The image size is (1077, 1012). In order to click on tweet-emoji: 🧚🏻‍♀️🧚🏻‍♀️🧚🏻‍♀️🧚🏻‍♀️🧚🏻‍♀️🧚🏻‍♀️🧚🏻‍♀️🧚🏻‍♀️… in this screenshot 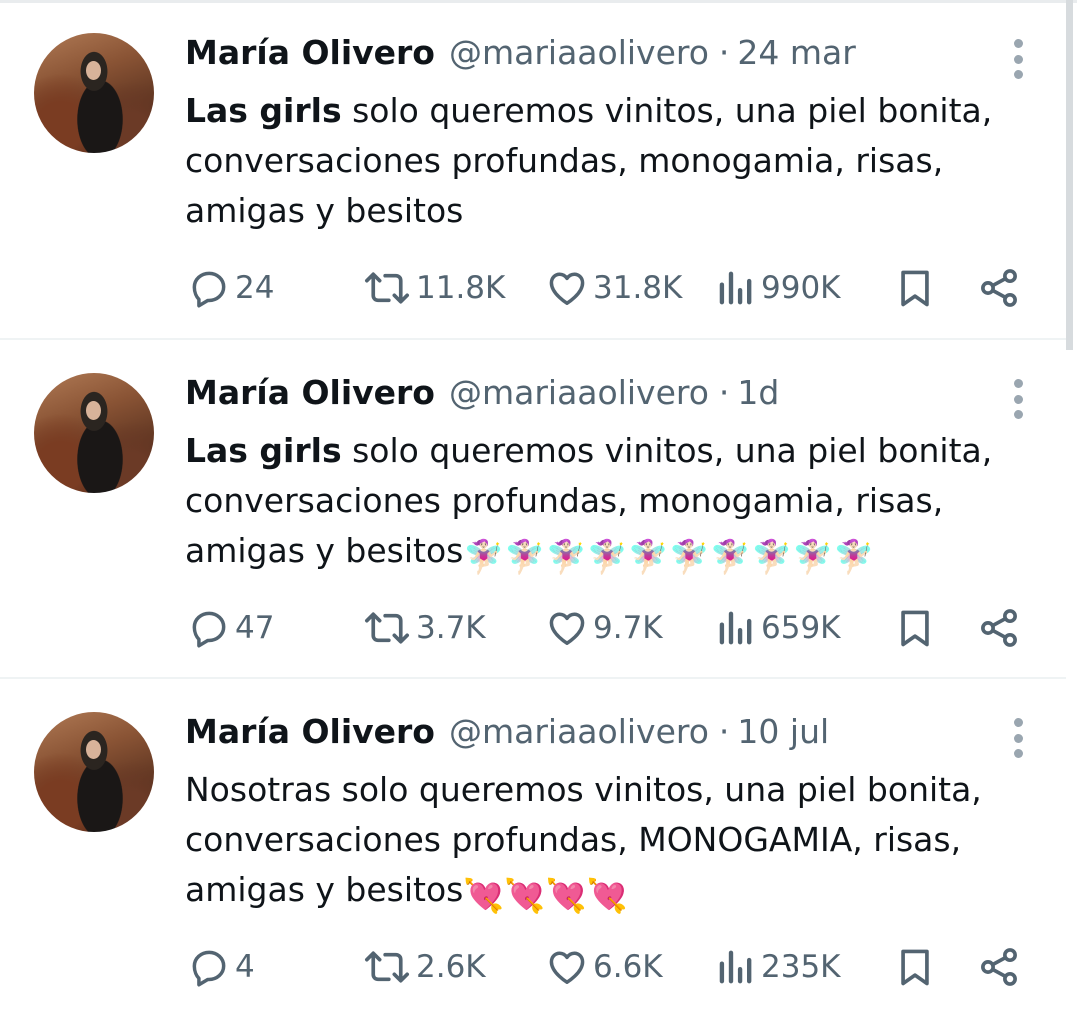, I will do `click(669, 556)`.